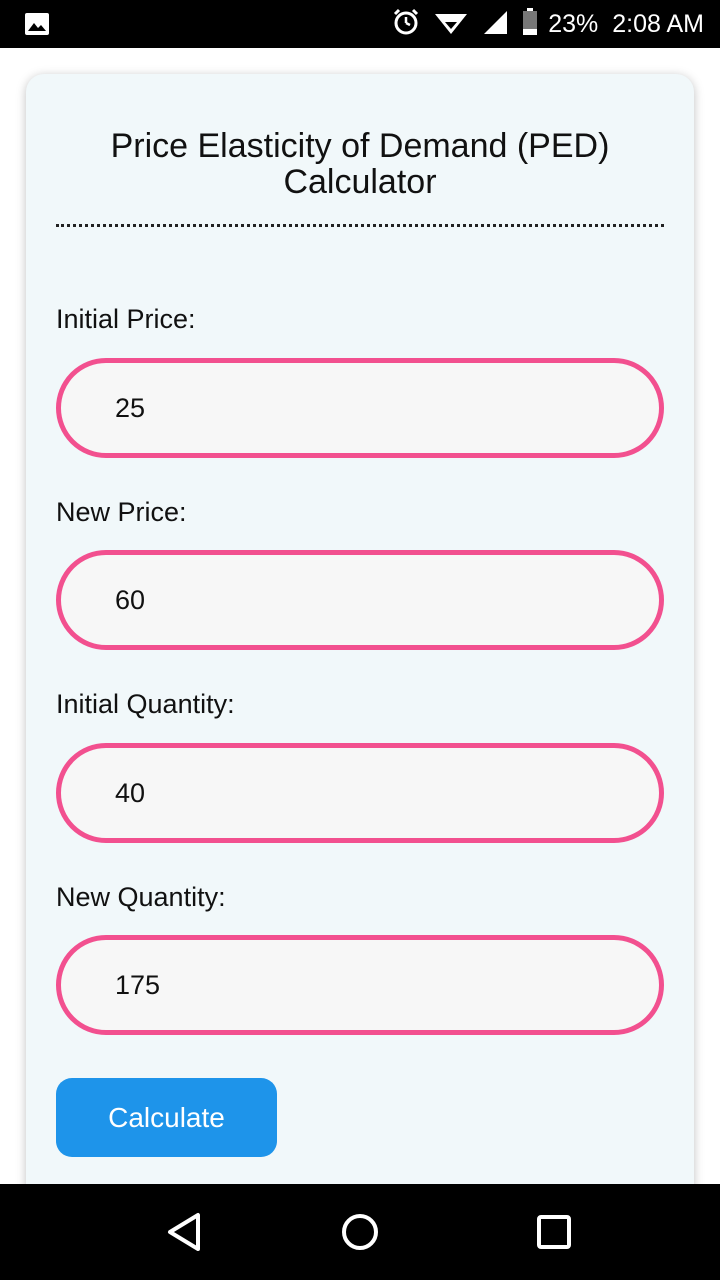  Describe the element at coordinates (37, 24) in the screenshot. I see `image-notification-icon` at that location.